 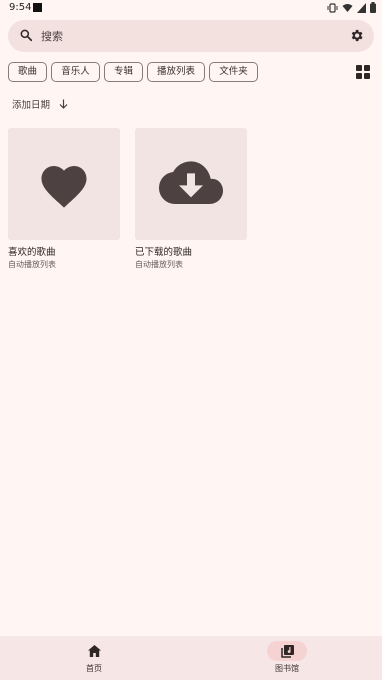 I want to click on status-bar: 9:54, so click(x=191, y=8).